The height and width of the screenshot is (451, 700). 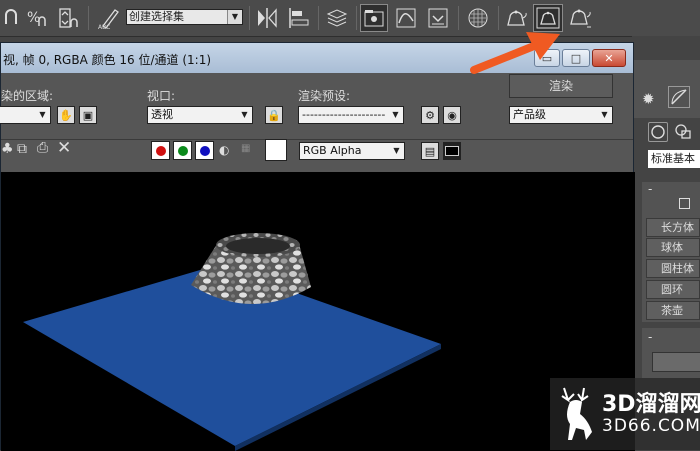 I want to click on torus-button: 圆环, so click(x=673, y=289).